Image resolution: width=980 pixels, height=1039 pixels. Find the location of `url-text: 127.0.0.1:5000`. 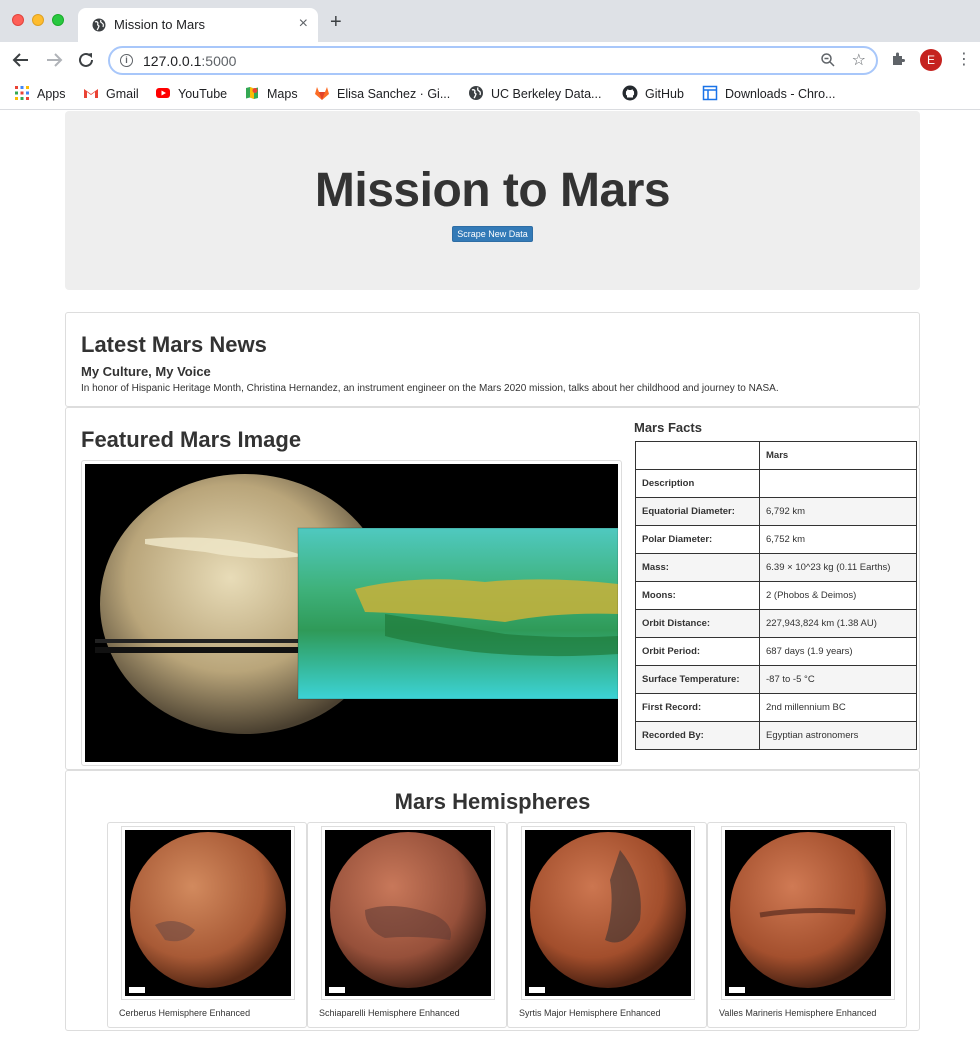

url-text: 127.0.0.1:5000 is located at coordinates (190, 61).